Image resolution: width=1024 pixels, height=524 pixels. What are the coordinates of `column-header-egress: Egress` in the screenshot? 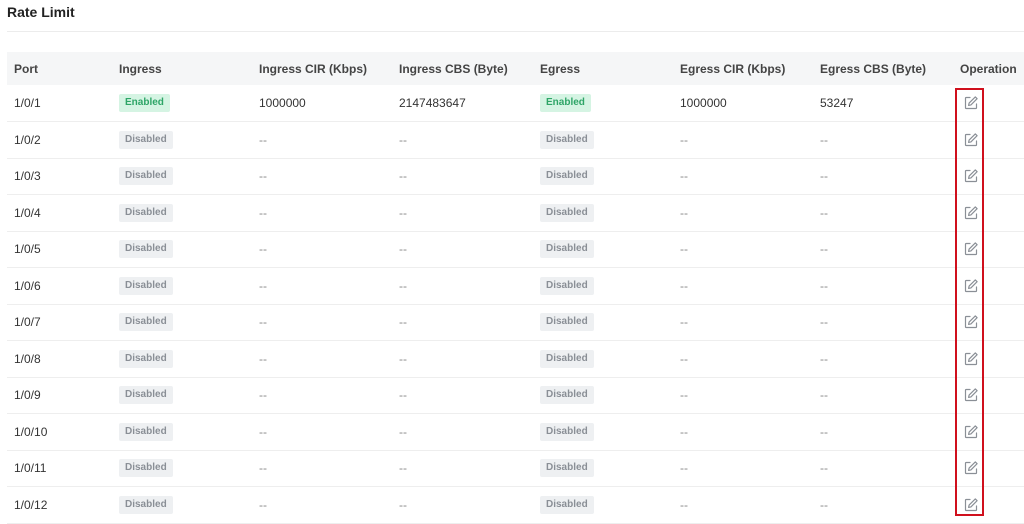 It's located at (560, 68).